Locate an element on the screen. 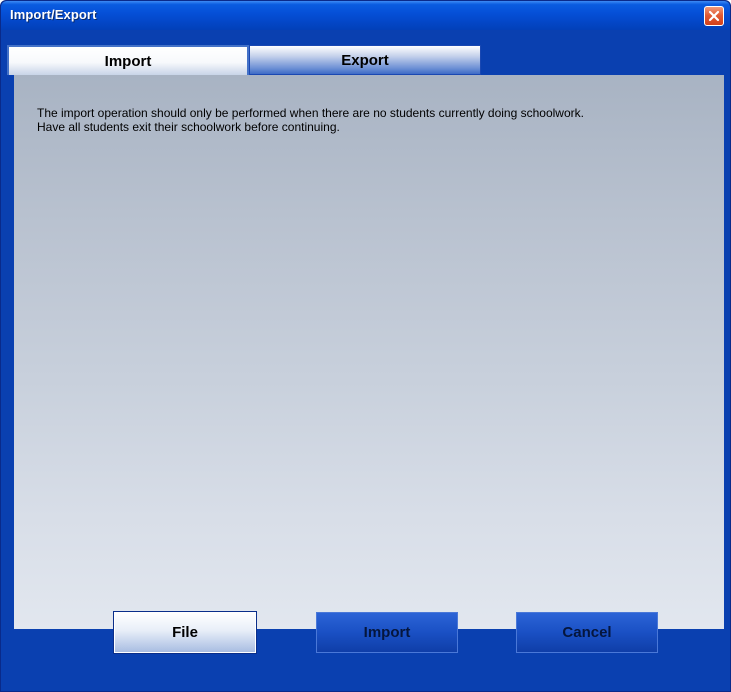  cancel-button-label: Cancel is located at coordinates (587, 632).